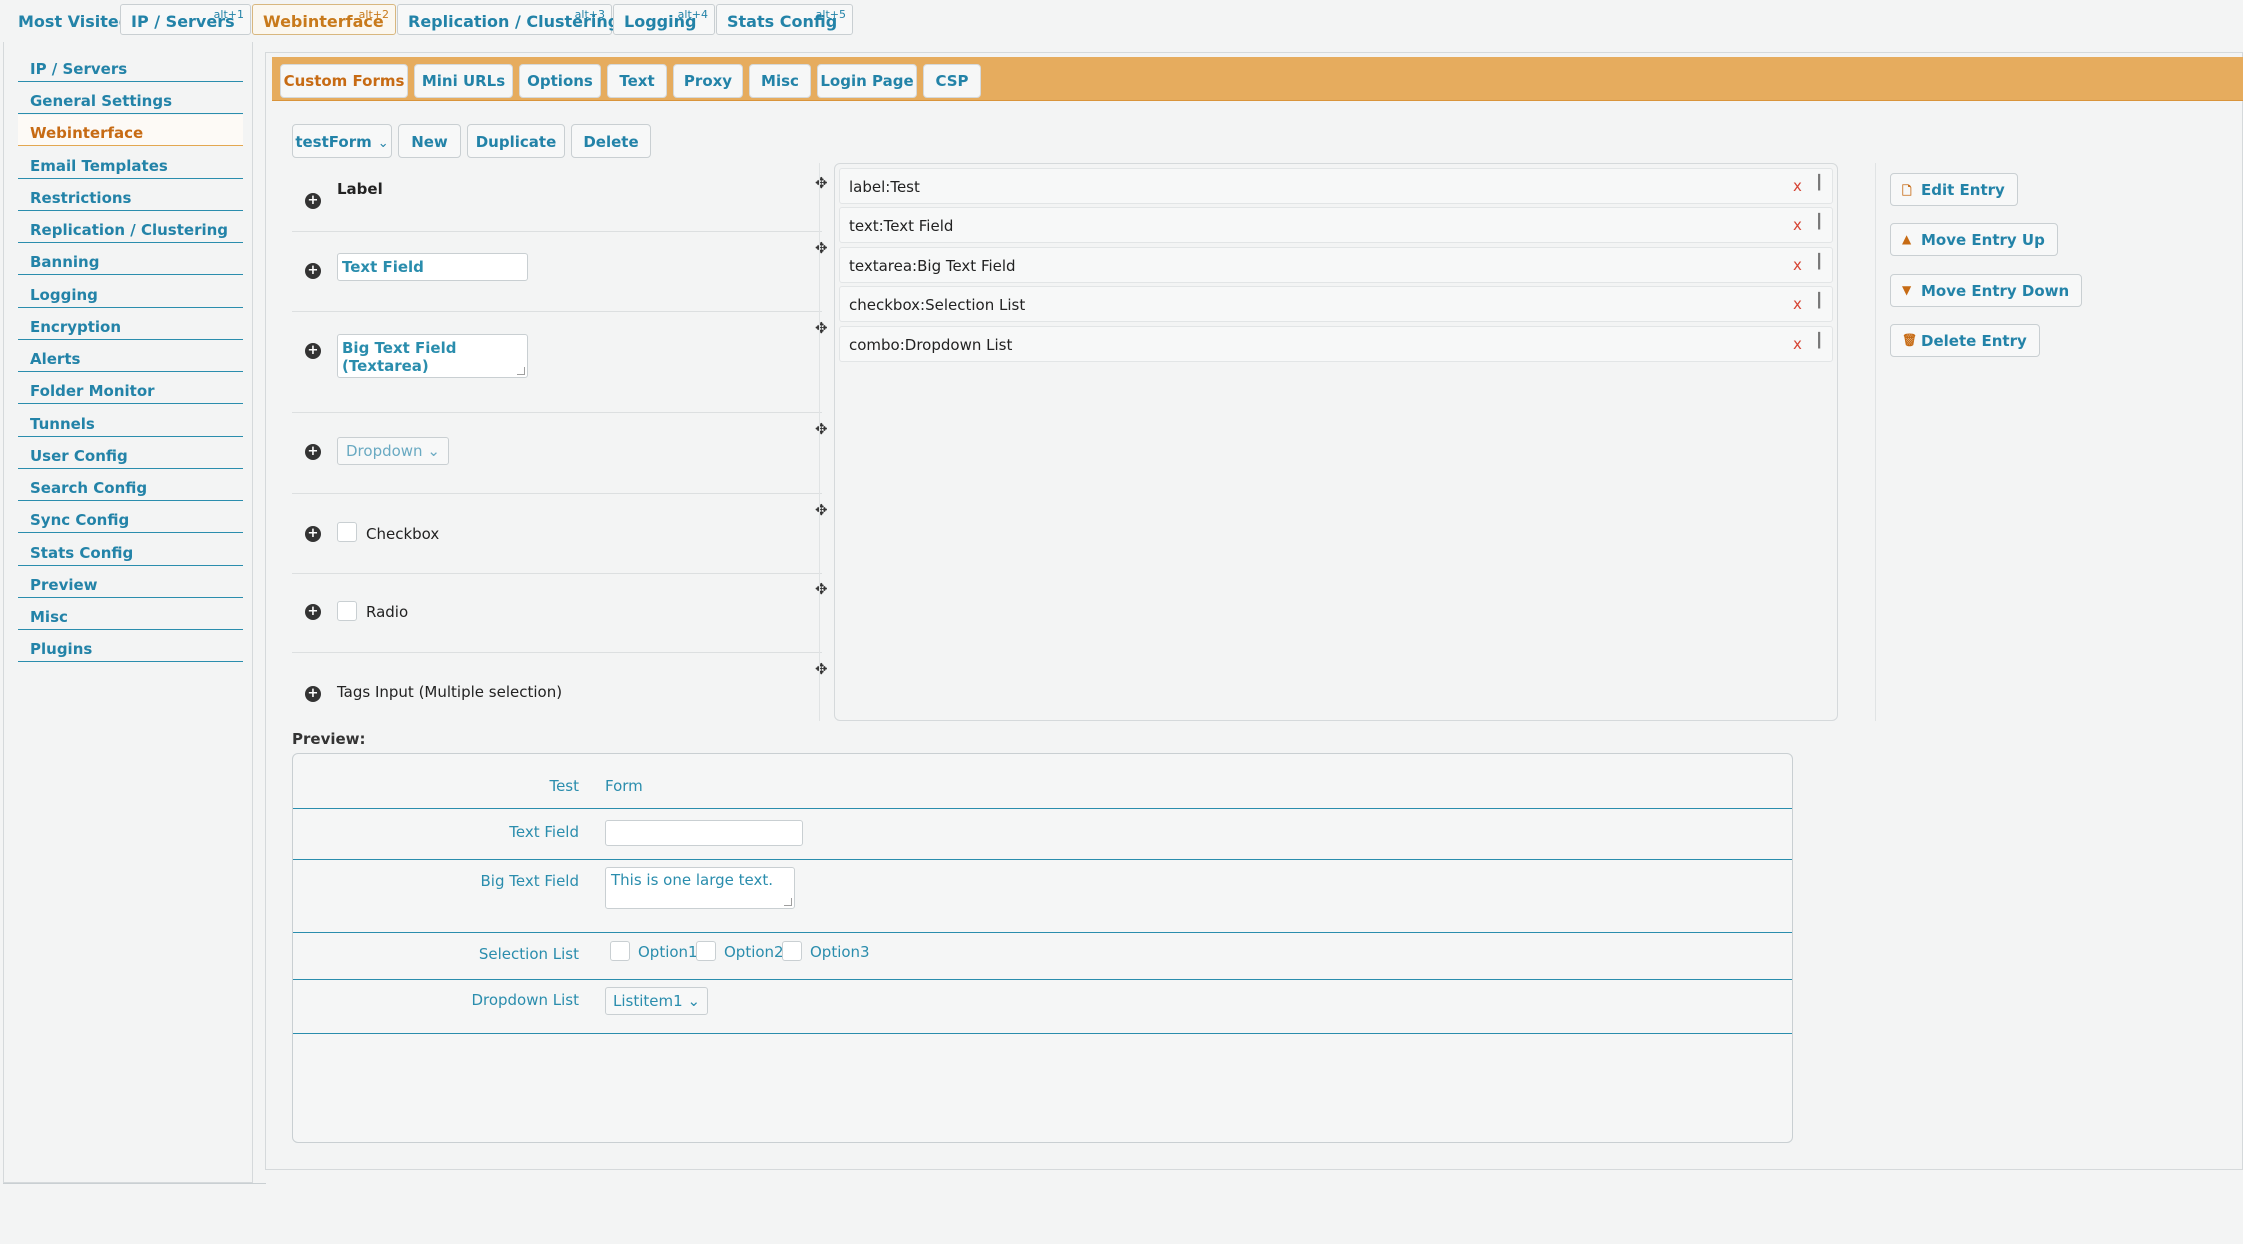  I want to click on preview-dropdown-value: Listitem1, so click(648, 1001).